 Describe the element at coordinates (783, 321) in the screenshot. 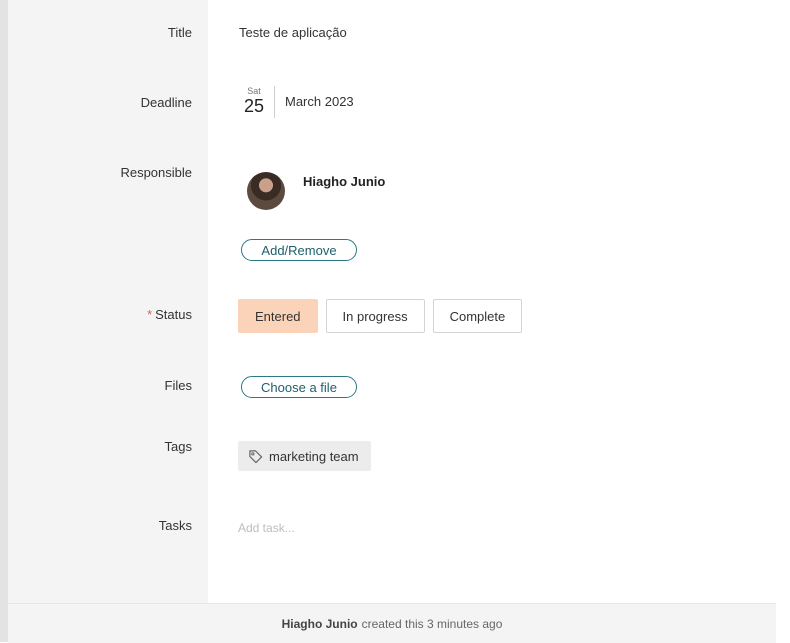

I see `right-edge` at that location.